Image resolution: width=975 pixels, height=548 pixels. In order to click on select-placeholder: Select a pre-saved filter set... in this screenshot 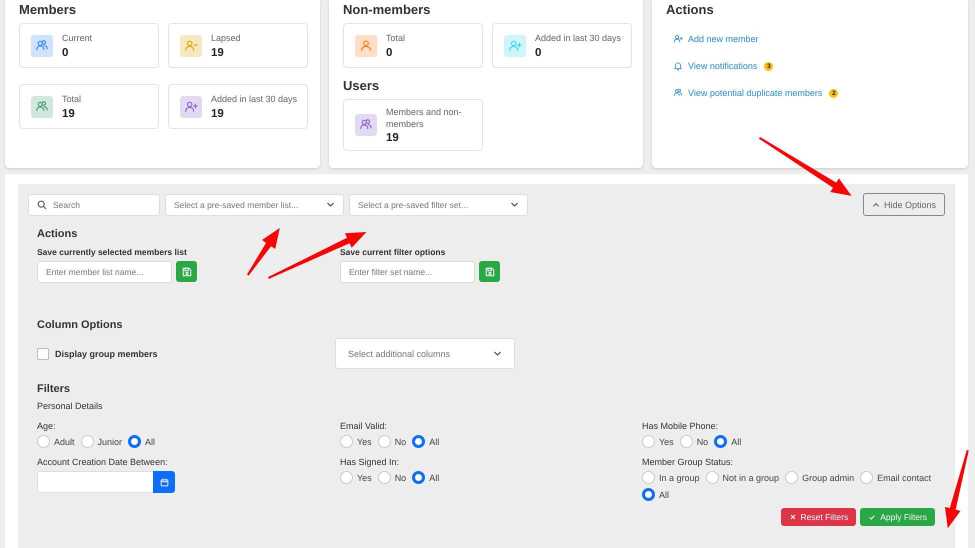, I will do `click(413, 205)`.